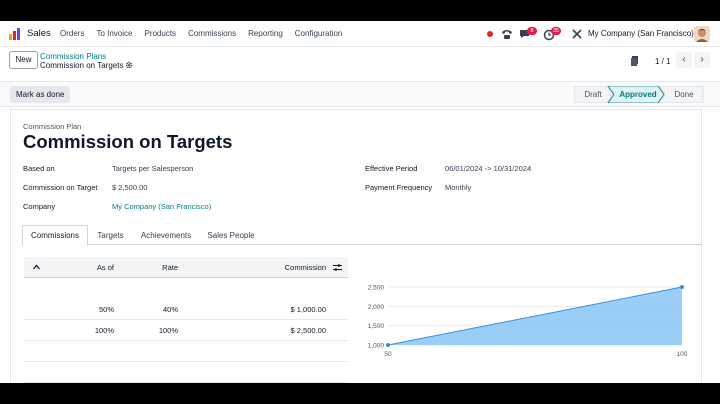 This screenshot has width=720, height=404. Describe the element at coordinates (52, 126) in the screenshot. I see `plan-label: Commission Plan` at that location.